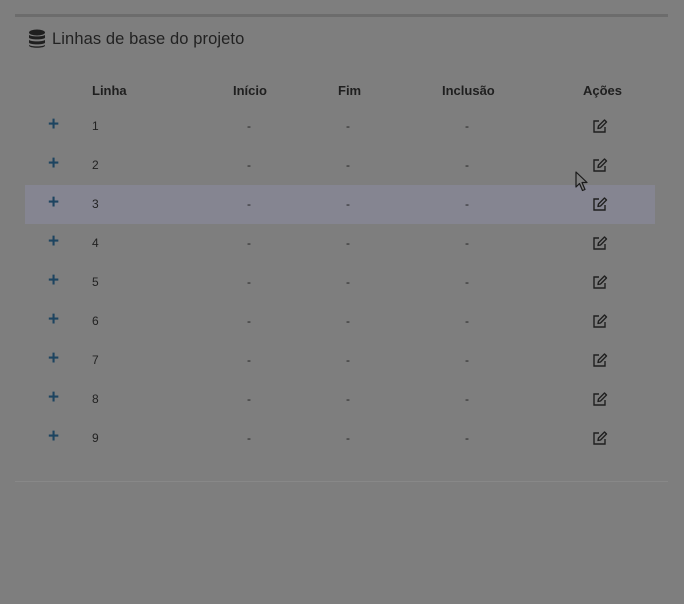 Image resolution: width=684 pixels, height=604 pixels. Describe the element at coordinates (95, 204) in the screenshot. I see `cell-linha: 3` at that location.